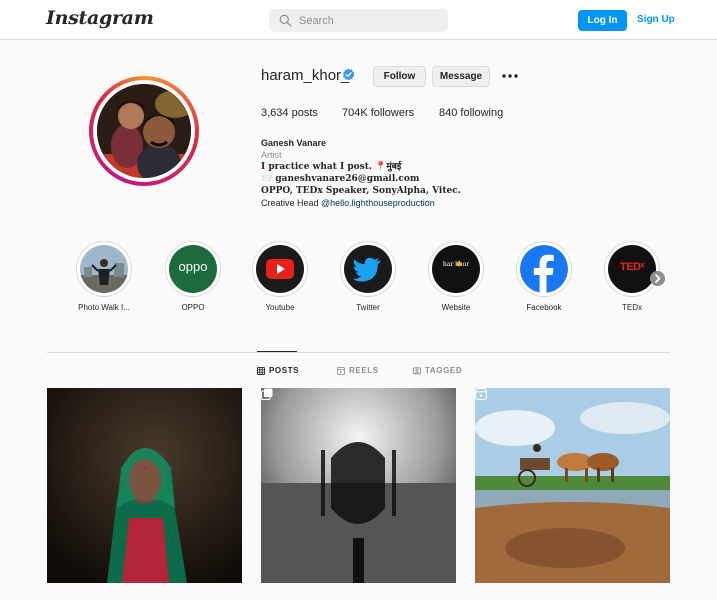 The image size is (717, 600). What do you see at coordinates (510, 76) in the screenshot?
I see `more-options-icon` at bounding box center [510, 76].